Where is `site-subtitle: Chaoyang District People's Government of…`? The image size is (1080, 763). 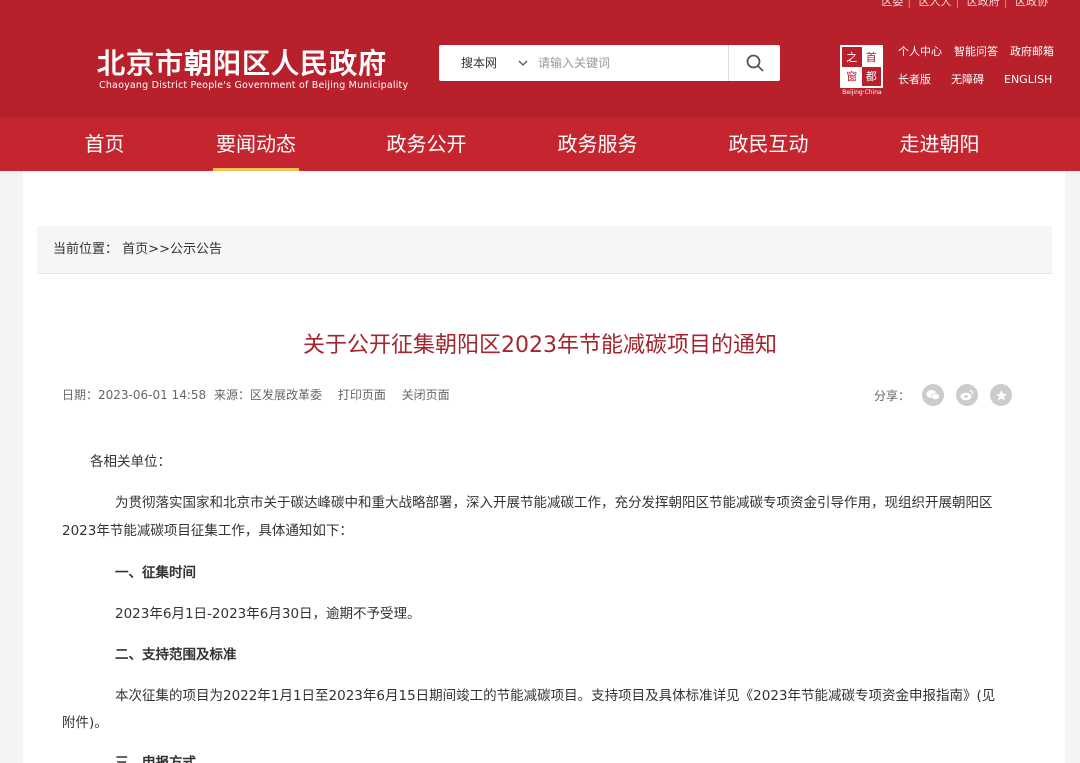
site-subtitle: Chaoyang District People's Government of… is located at coordinates (254, 85).